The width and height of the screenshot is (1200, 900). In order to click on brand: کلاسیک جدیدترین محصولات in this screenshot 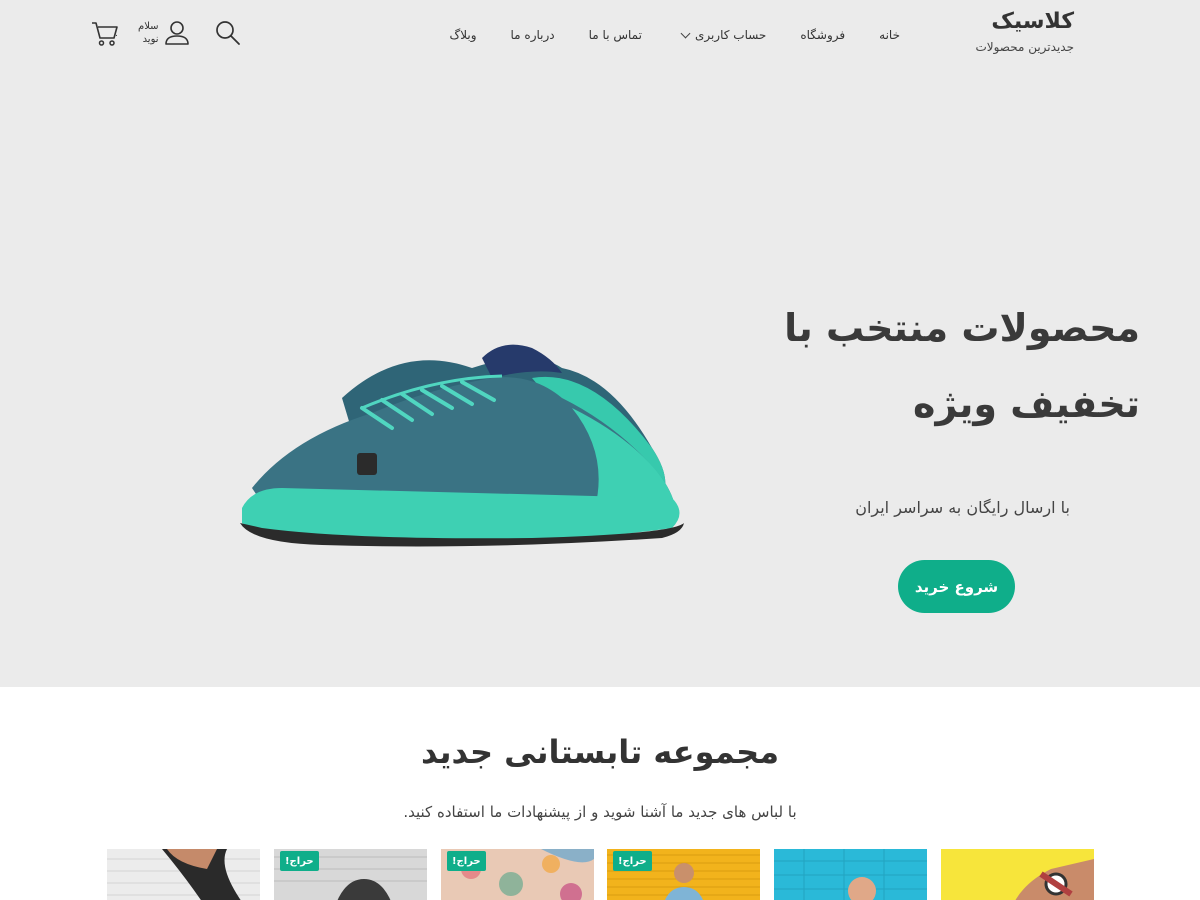, I will do `click(1024, 31)`.